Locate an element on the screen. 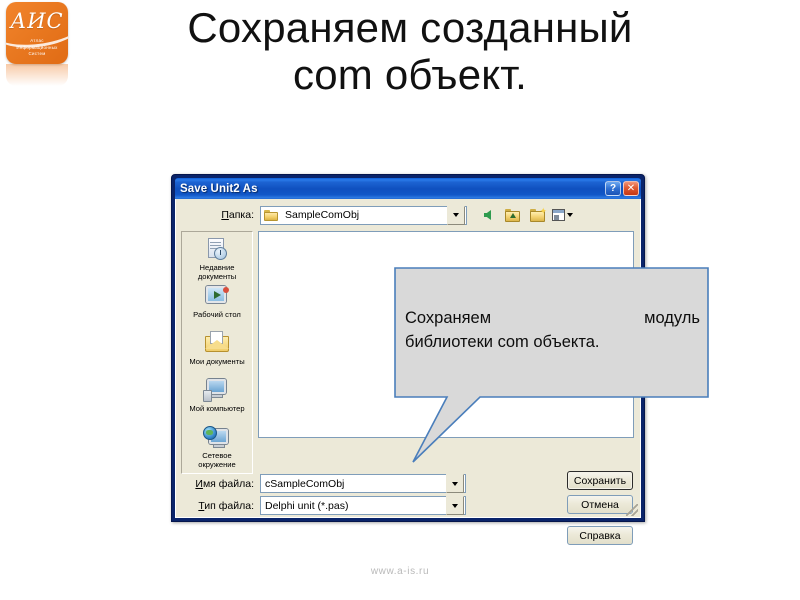  place-item-label: Рабочий стол is located at coordinates (217, 314).